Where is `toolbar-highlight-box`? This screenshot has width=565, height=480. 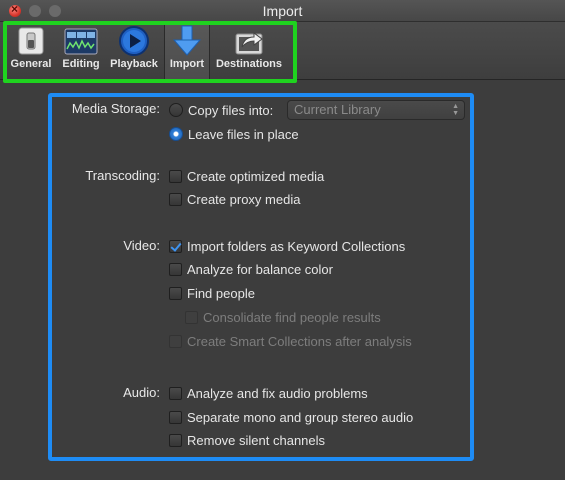 toolbar-highlight-box is located at coordinates (150, 52).